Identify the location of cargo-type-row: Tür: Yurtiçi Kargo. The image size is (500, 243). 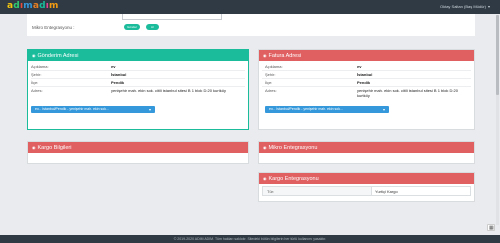
(366, 191).